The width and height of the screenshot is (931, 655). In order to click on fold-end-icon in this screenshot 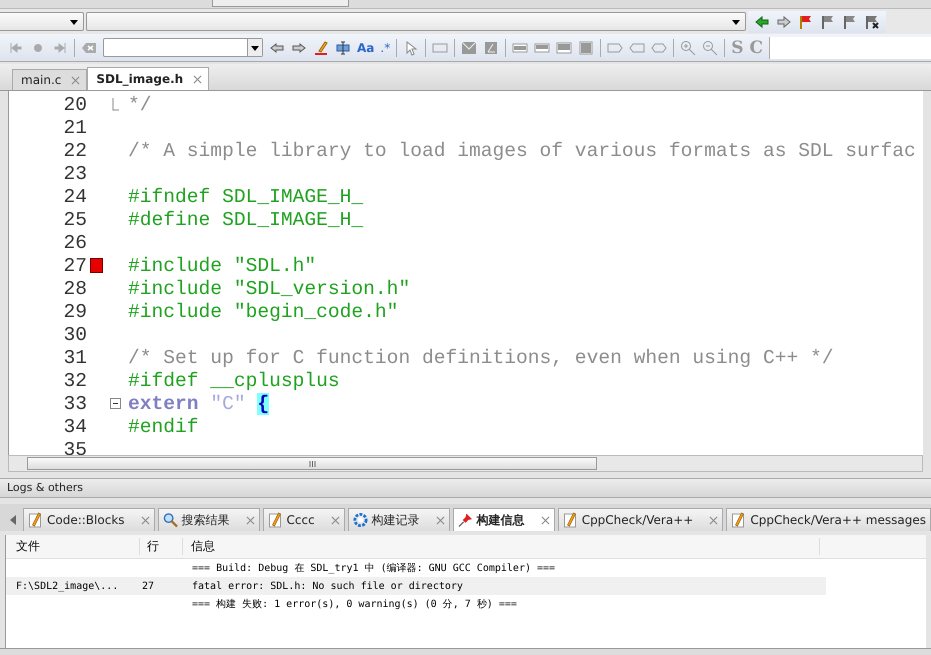, I will do `click(116, 105)`.